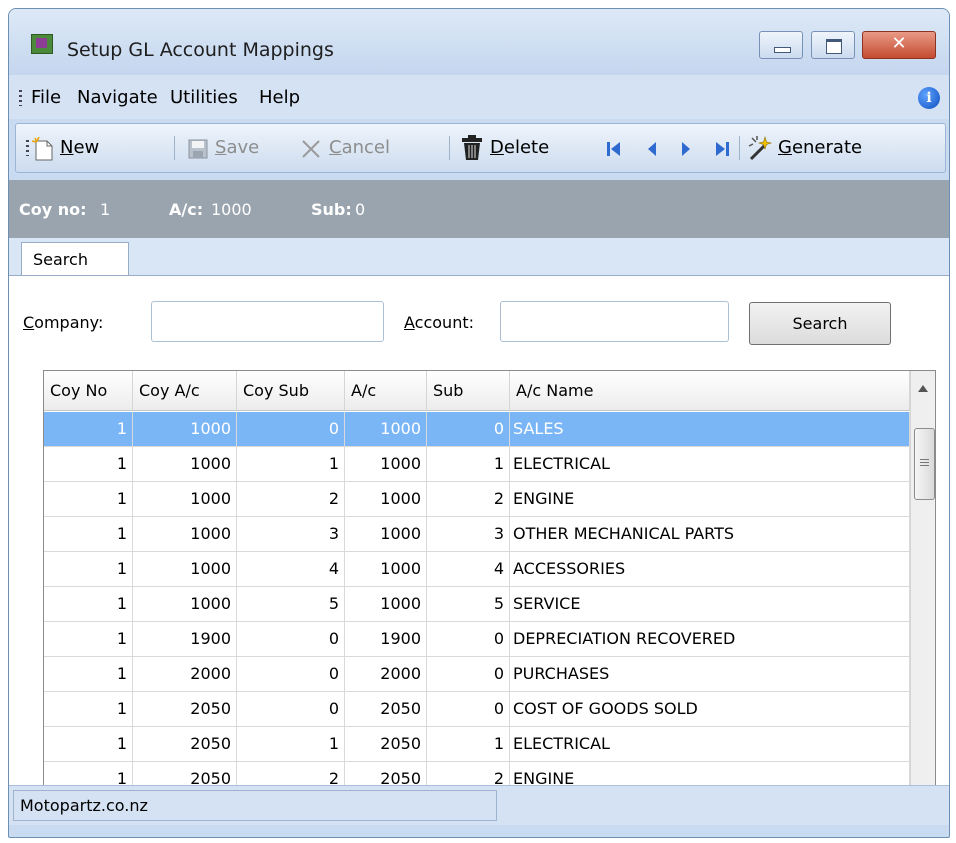 This screenshot has height=843, width=956. Describe the element at coordinates (231, 209) in the screenshot. I see `ac-value: 1000` at that location.